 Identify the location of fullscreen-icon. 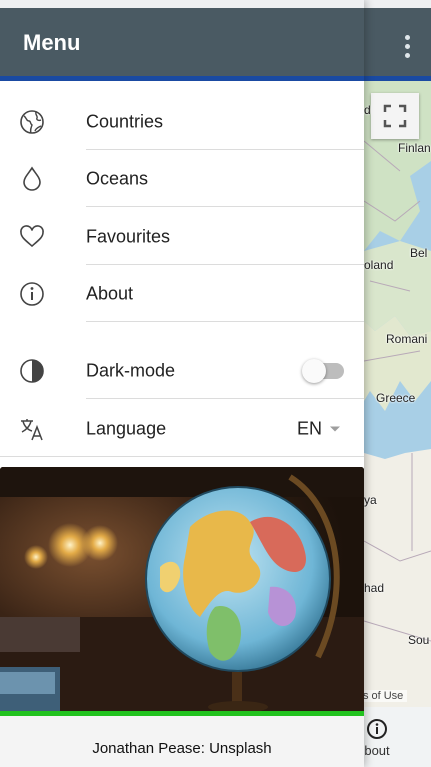
(395, 116).